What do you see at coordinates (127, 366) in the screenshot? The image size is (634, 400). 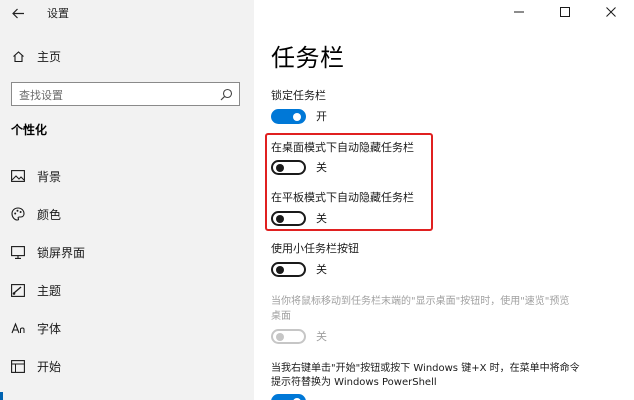 I see `nav-item-start: 开始` at bounding box center [127, 366].